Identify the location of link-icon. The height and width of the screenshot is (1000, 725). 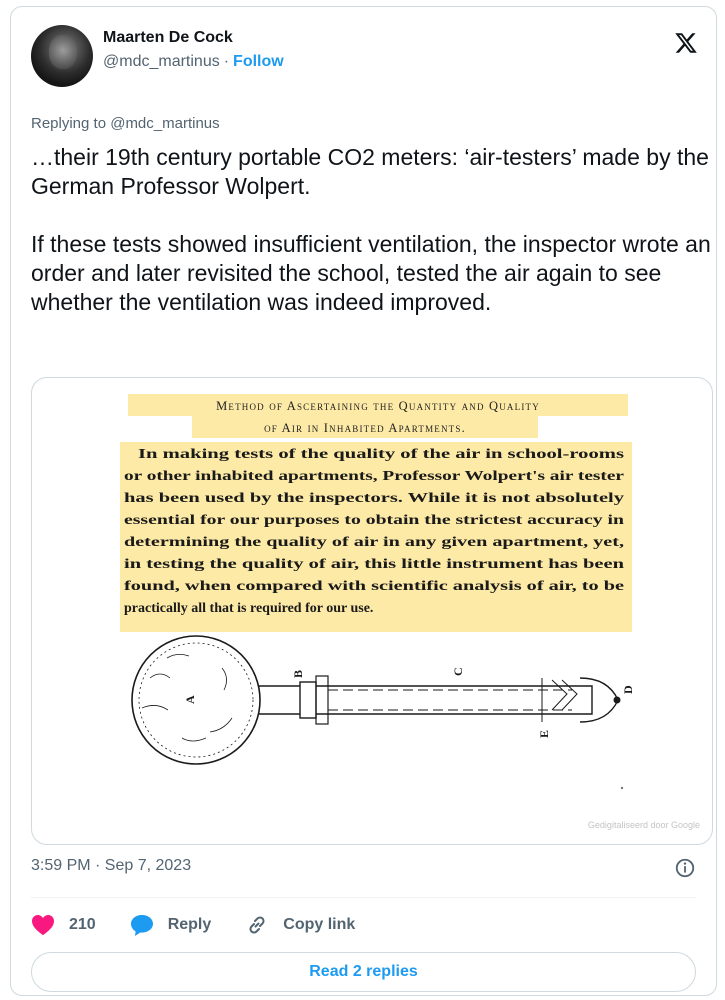
(257, 925).